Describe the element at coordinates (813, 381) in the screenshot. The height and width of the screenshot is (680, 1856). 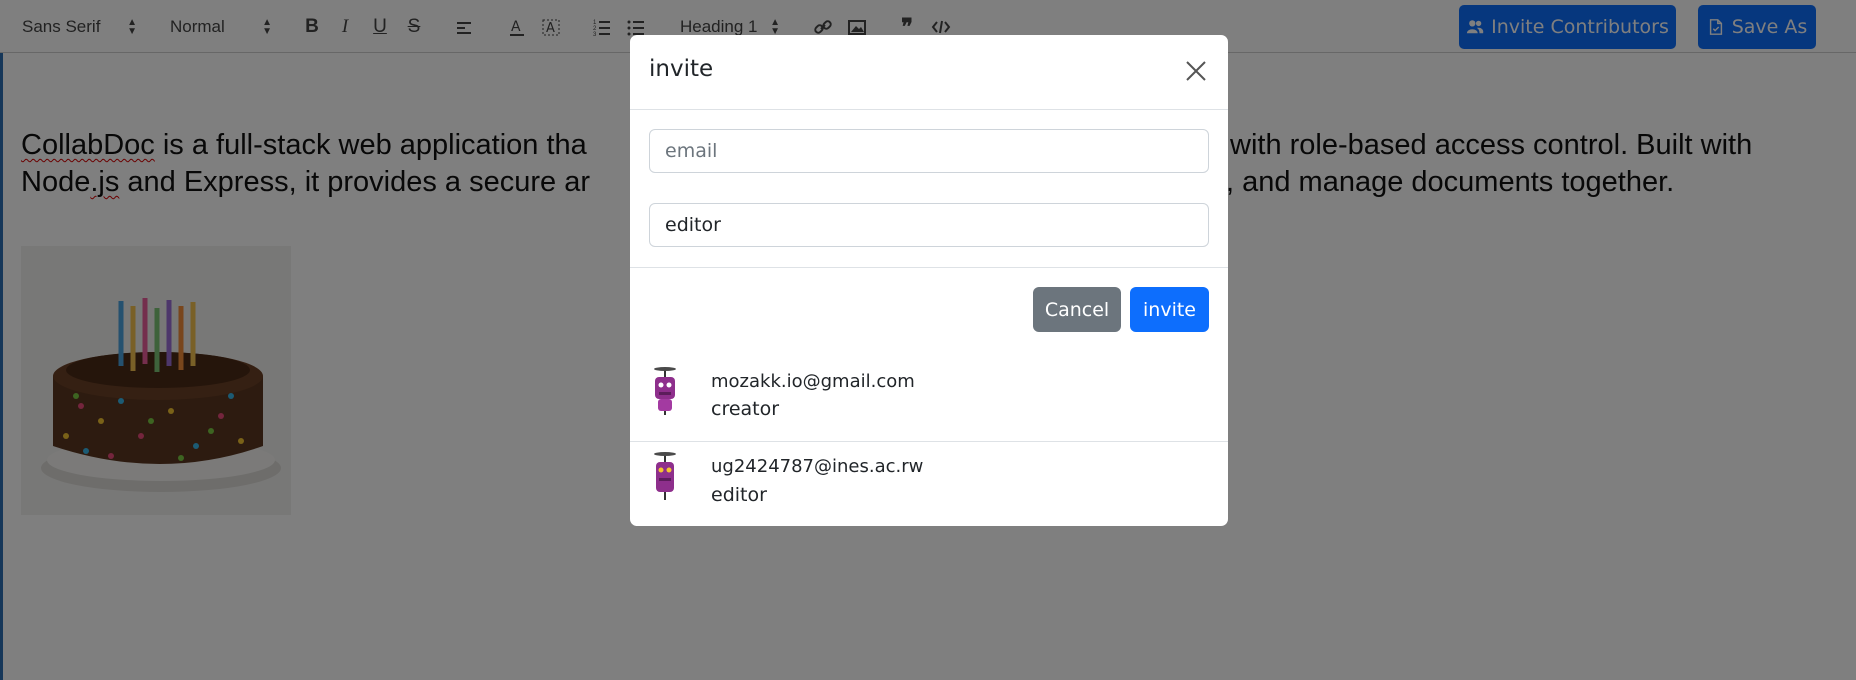
I see `contributor-email: mozakk.io@gmail.com` at that location.